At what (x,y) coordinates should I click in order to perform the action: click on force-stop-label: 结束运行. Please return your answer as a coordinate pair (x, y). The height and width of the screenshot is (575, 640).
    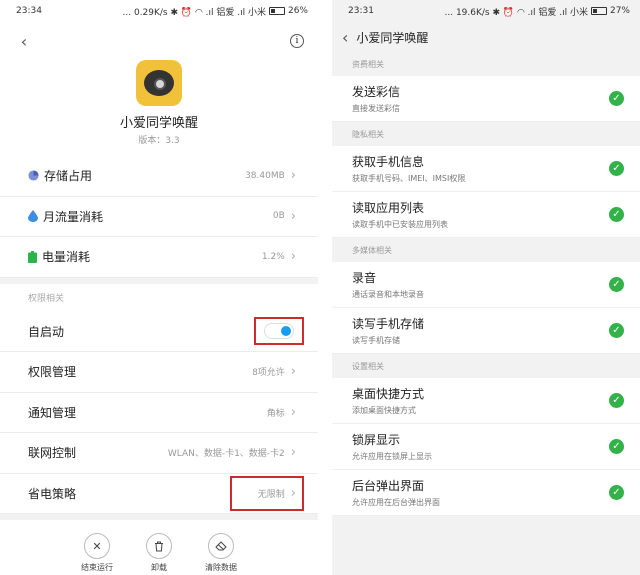
    Looking at the image, I should click on (97, 567).